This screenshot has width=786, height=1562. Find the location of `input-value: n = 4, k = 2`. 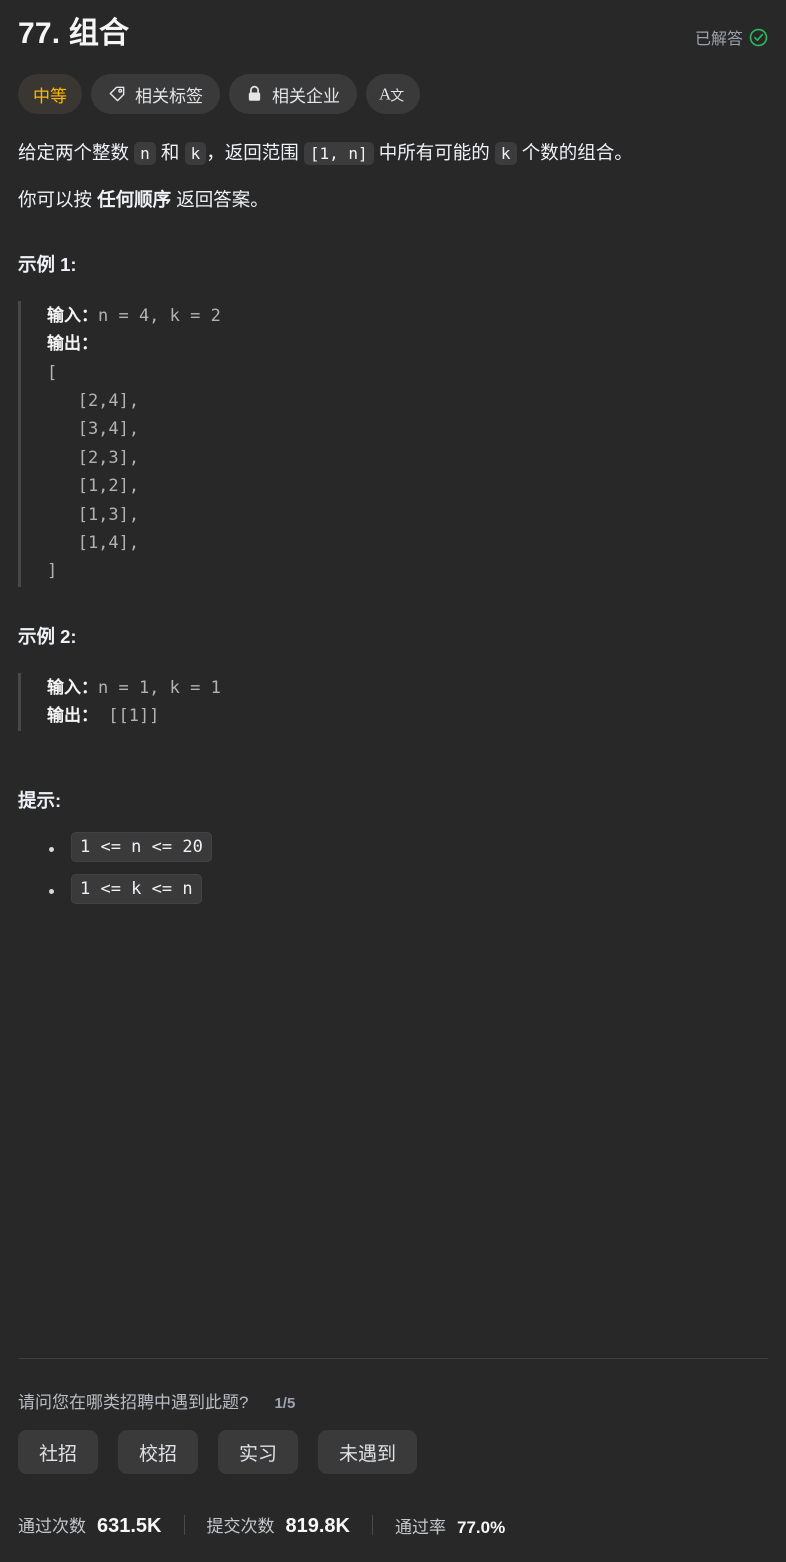

input-value: n = 4, k = 2 is located at coordinates (159, 315).